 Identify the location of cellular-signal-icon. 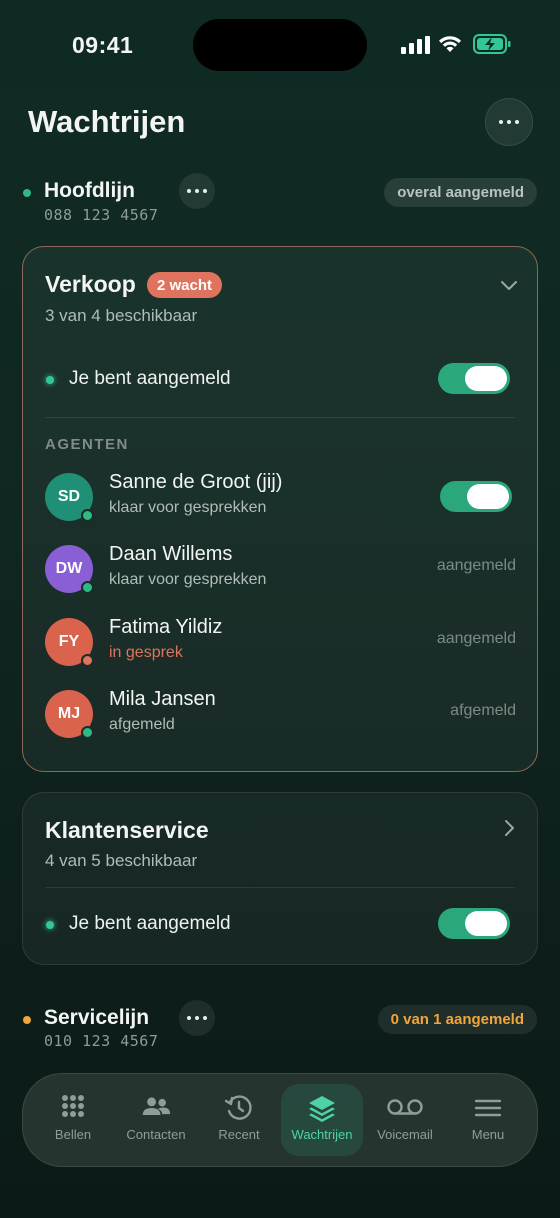
(415, 45).